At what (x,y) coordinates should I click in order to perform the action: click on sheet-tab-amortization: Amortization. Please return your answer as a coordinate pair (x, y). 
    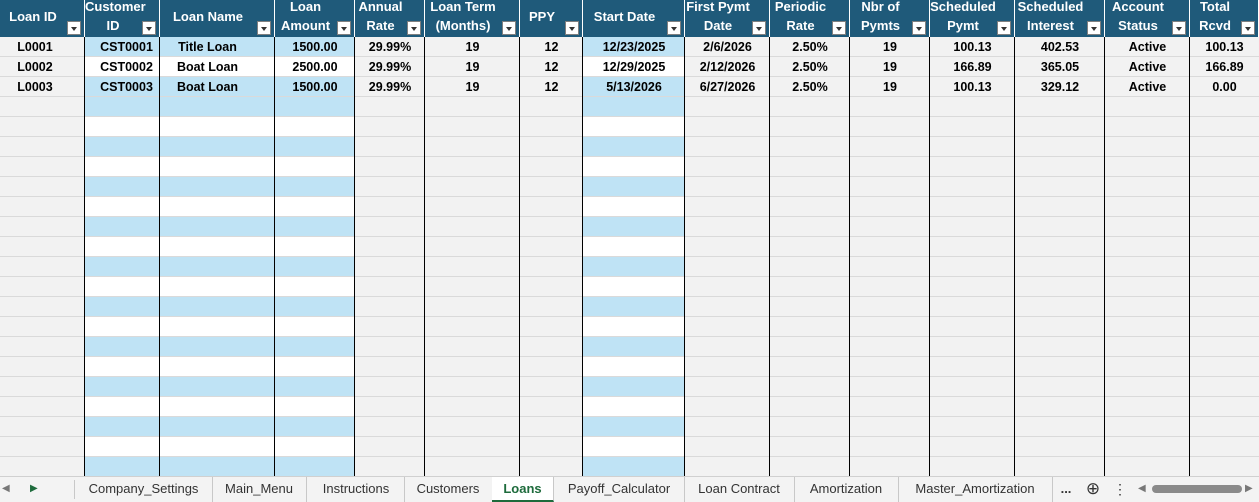
    Looking at the image, I should click on (846, 489).